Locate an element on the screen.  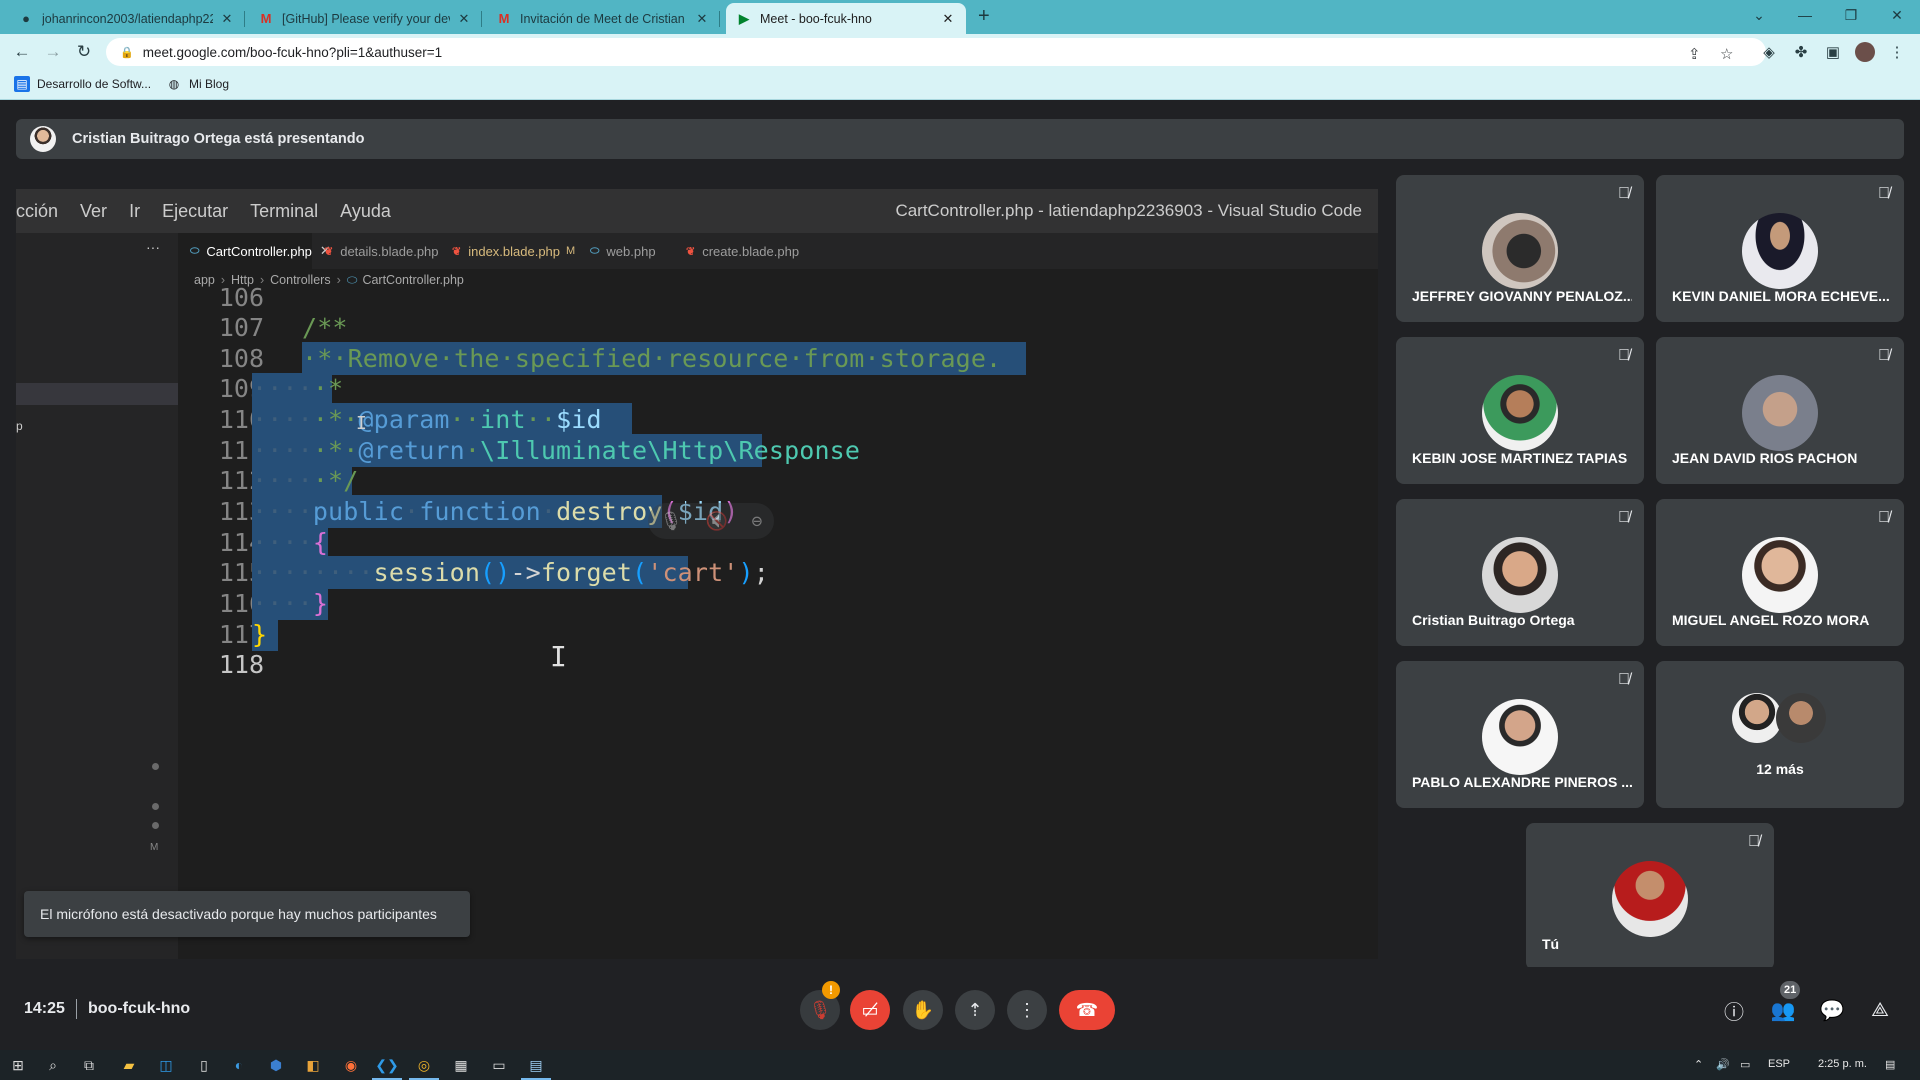
minimize-icon: — is located at coordinates (1805, 15).